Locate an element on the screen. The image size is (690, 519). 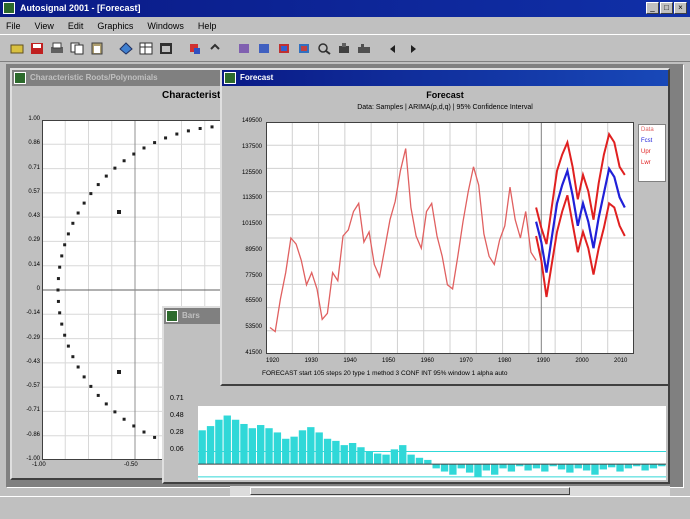
legend-entry-lwr: Lwr is located at coordinates (646, 163).